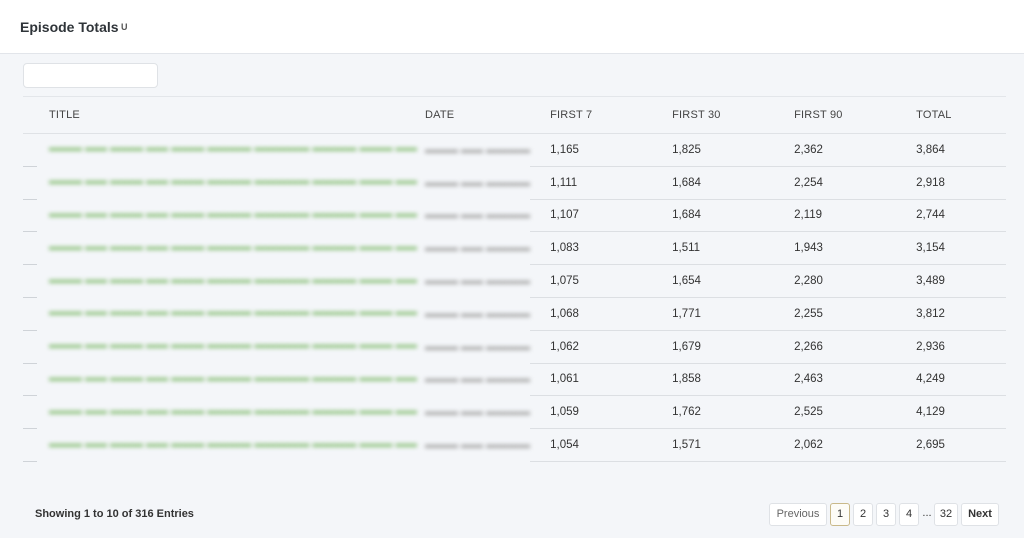  What do you see at coordinates (591, 314) in the screenshot?
I see `first7-cell: 1,068` at bounding box center [591, 314].